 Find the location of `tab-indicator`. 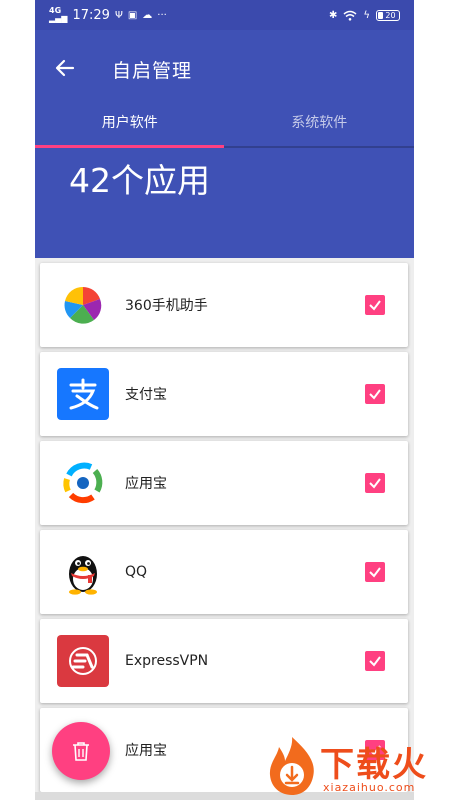

tab-indicator is located at coordinates (129, 146).